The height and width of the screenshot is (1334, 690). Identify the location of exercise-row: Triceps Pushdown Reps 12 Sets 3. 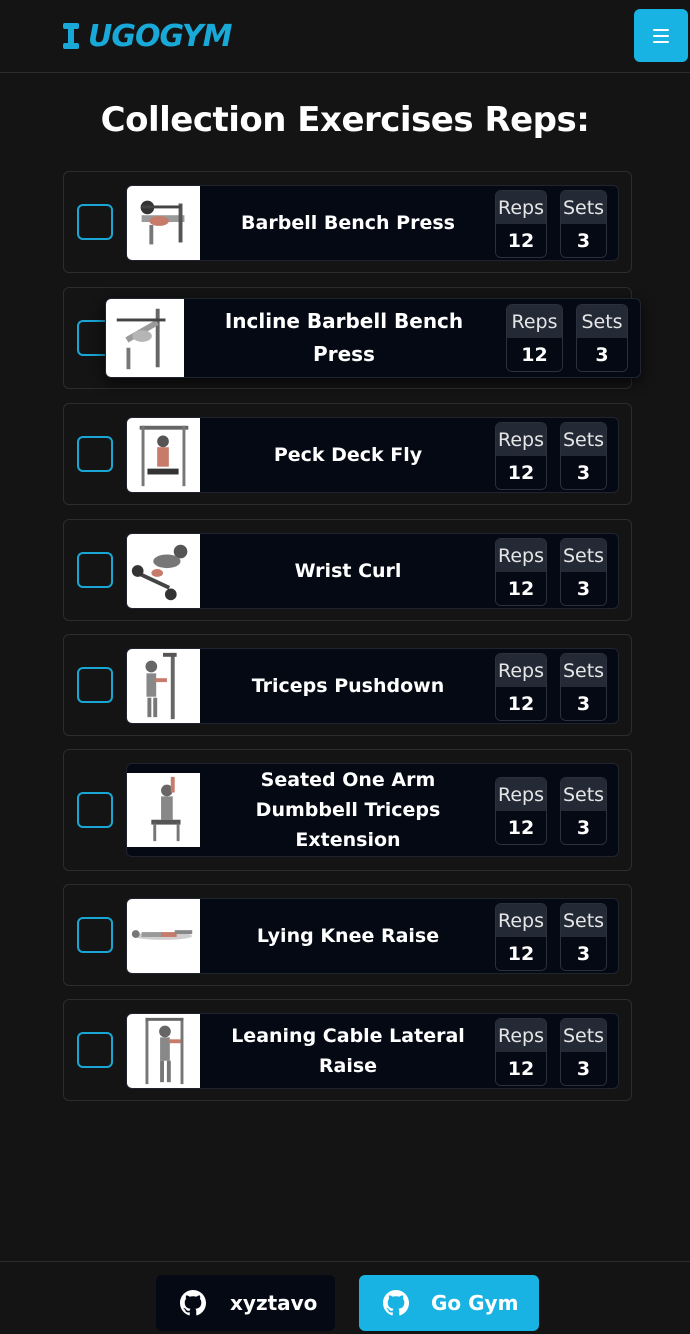
(347, 685).